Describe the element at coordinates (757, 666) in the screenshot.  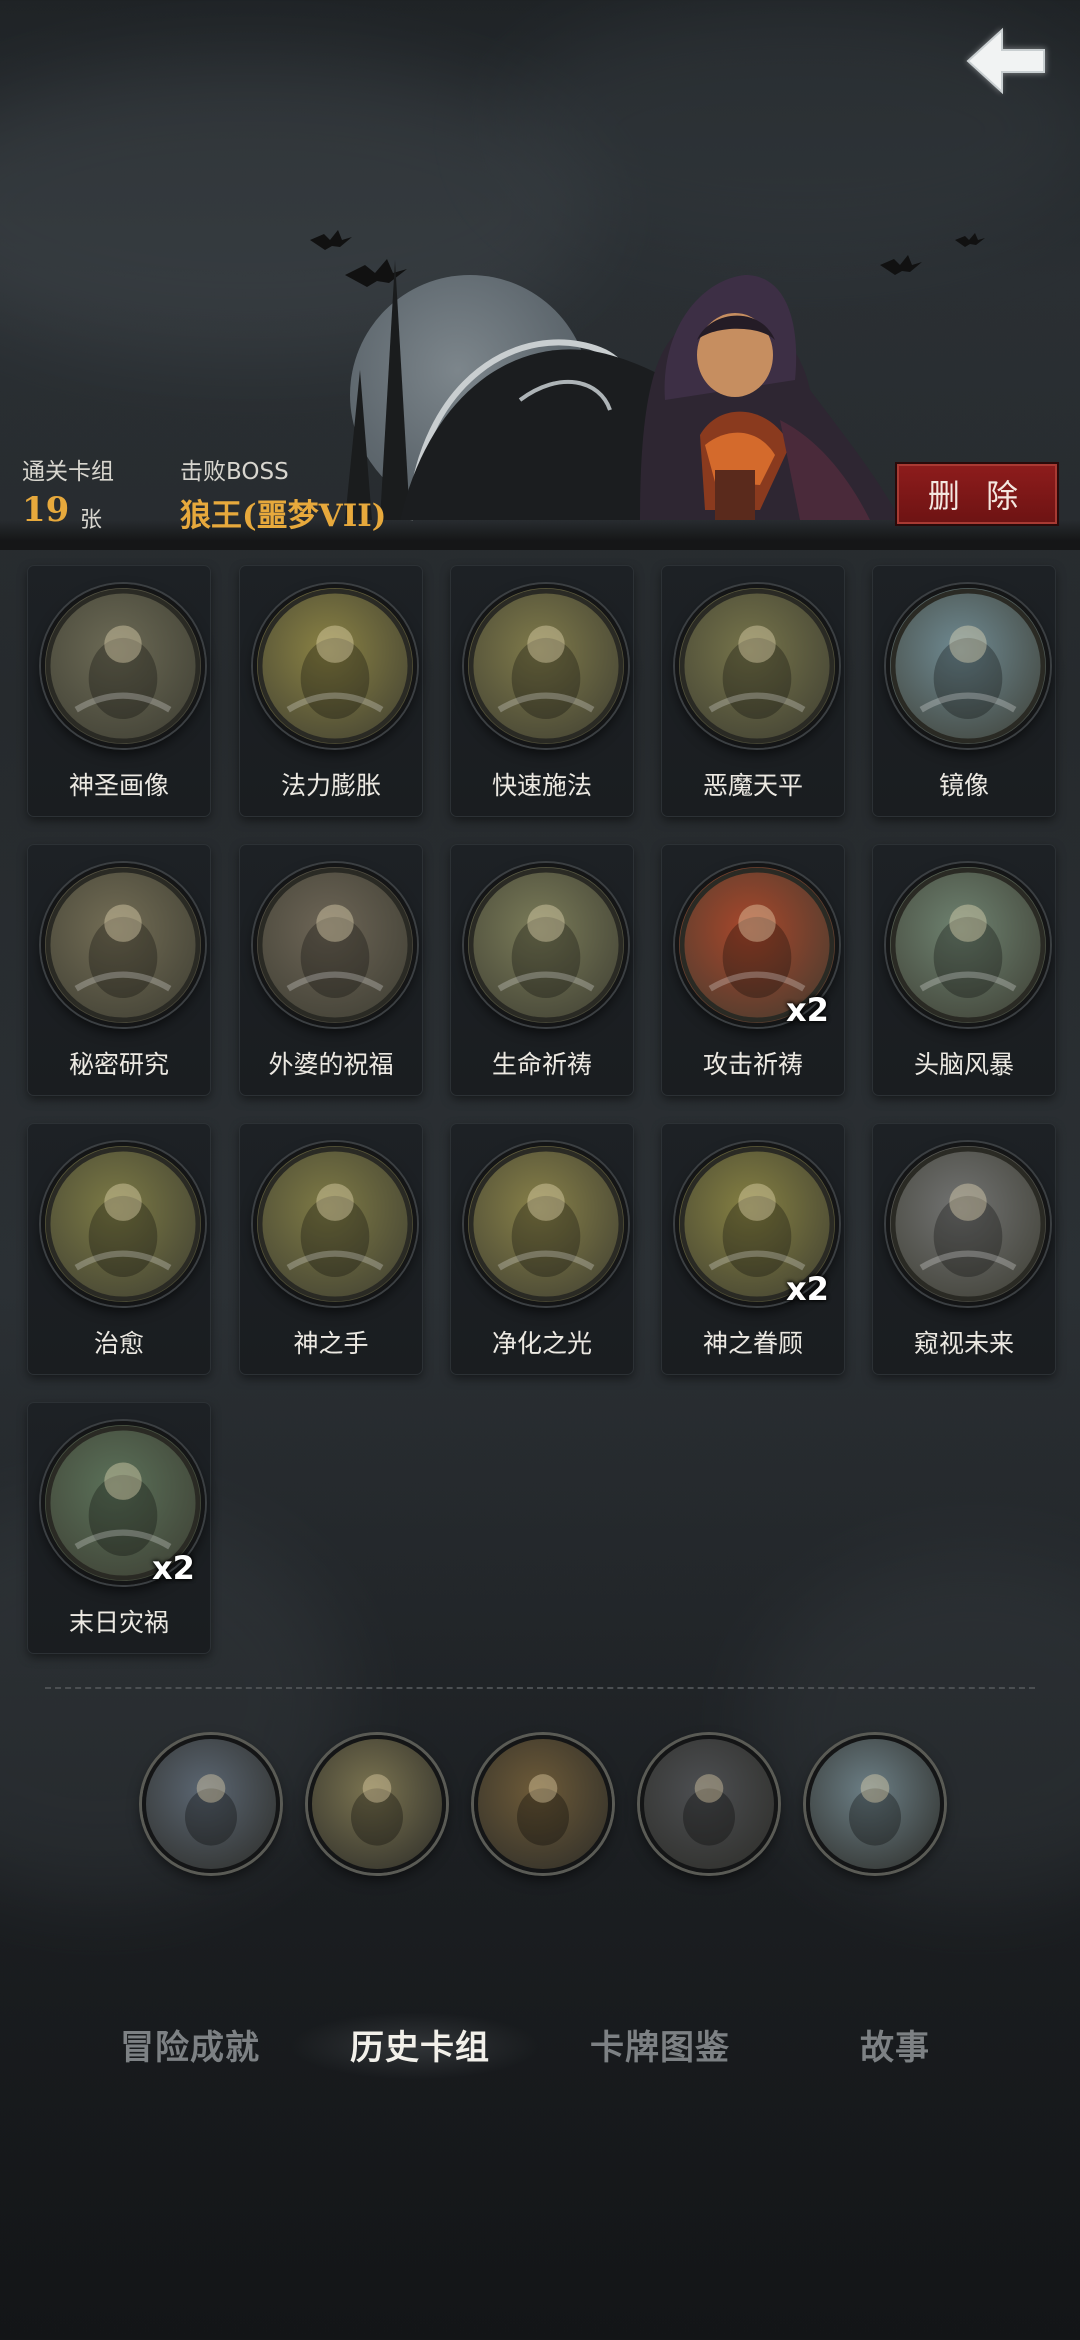
I see `demon-scale-icon` at that location.